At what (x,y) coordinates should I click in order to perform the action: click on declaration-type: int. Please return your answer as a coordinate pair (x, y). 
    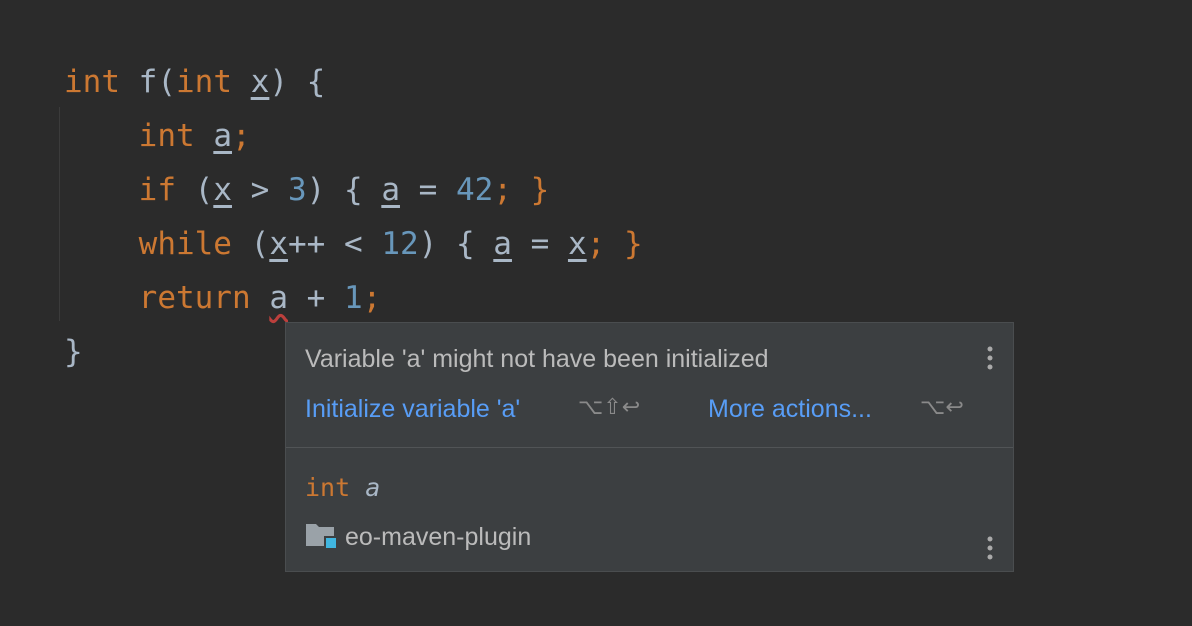
    Looking at the image, I should click on (328, 487).